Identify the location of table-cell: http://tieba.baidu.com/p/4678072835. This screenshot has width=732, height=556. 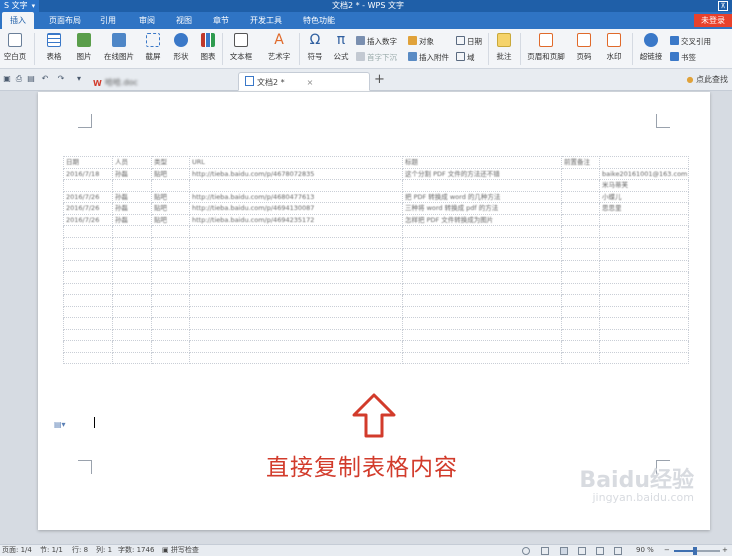
(296, 173).